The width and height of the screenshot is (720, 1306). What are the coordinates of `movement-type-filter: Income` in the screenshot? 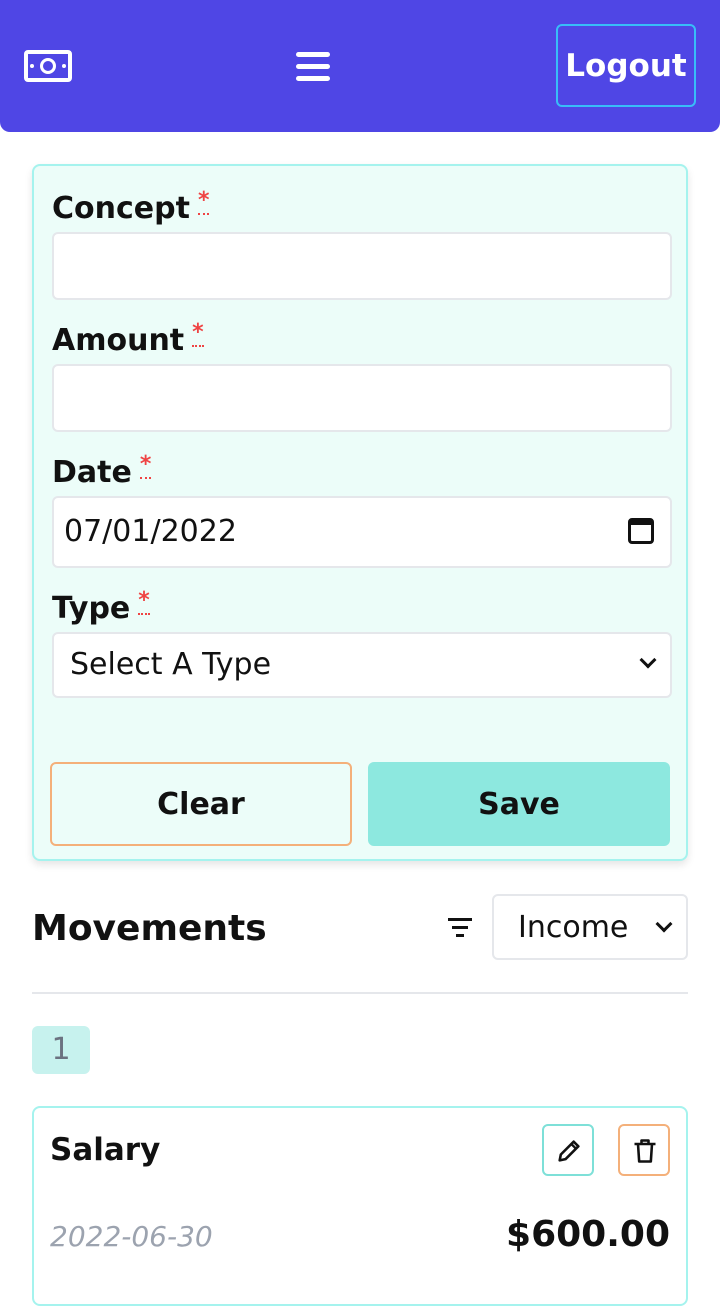 It's located at (590, 927).